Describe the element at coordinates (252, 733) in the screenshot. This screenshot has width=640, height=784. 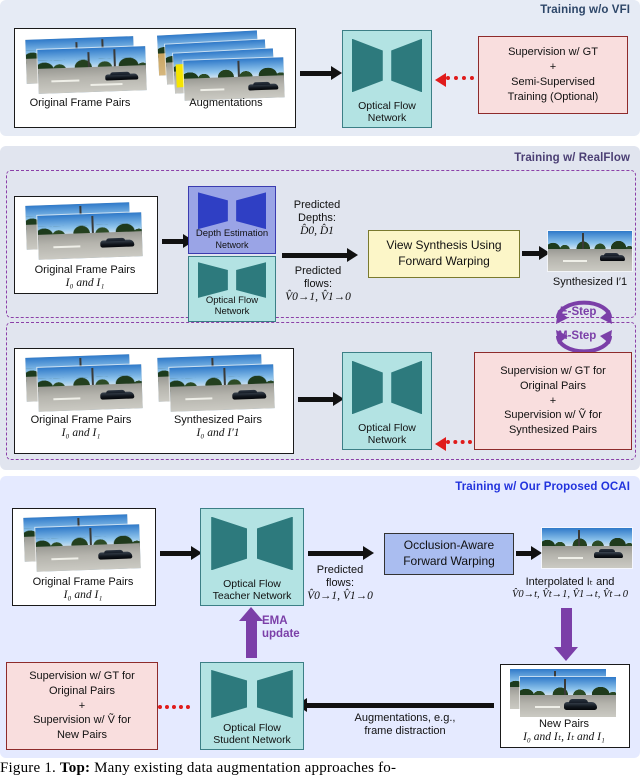
I see `student-network-label: Optical Flow Student Network` at that location.